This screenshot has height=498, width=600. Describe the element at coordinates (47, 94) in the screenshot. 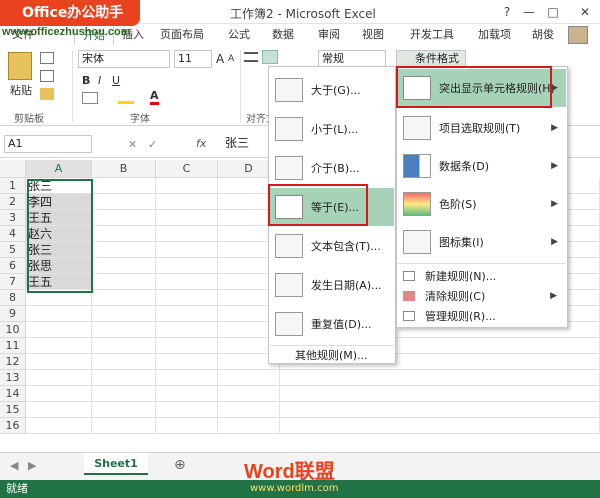

I see `format-painter-icon` at that location.